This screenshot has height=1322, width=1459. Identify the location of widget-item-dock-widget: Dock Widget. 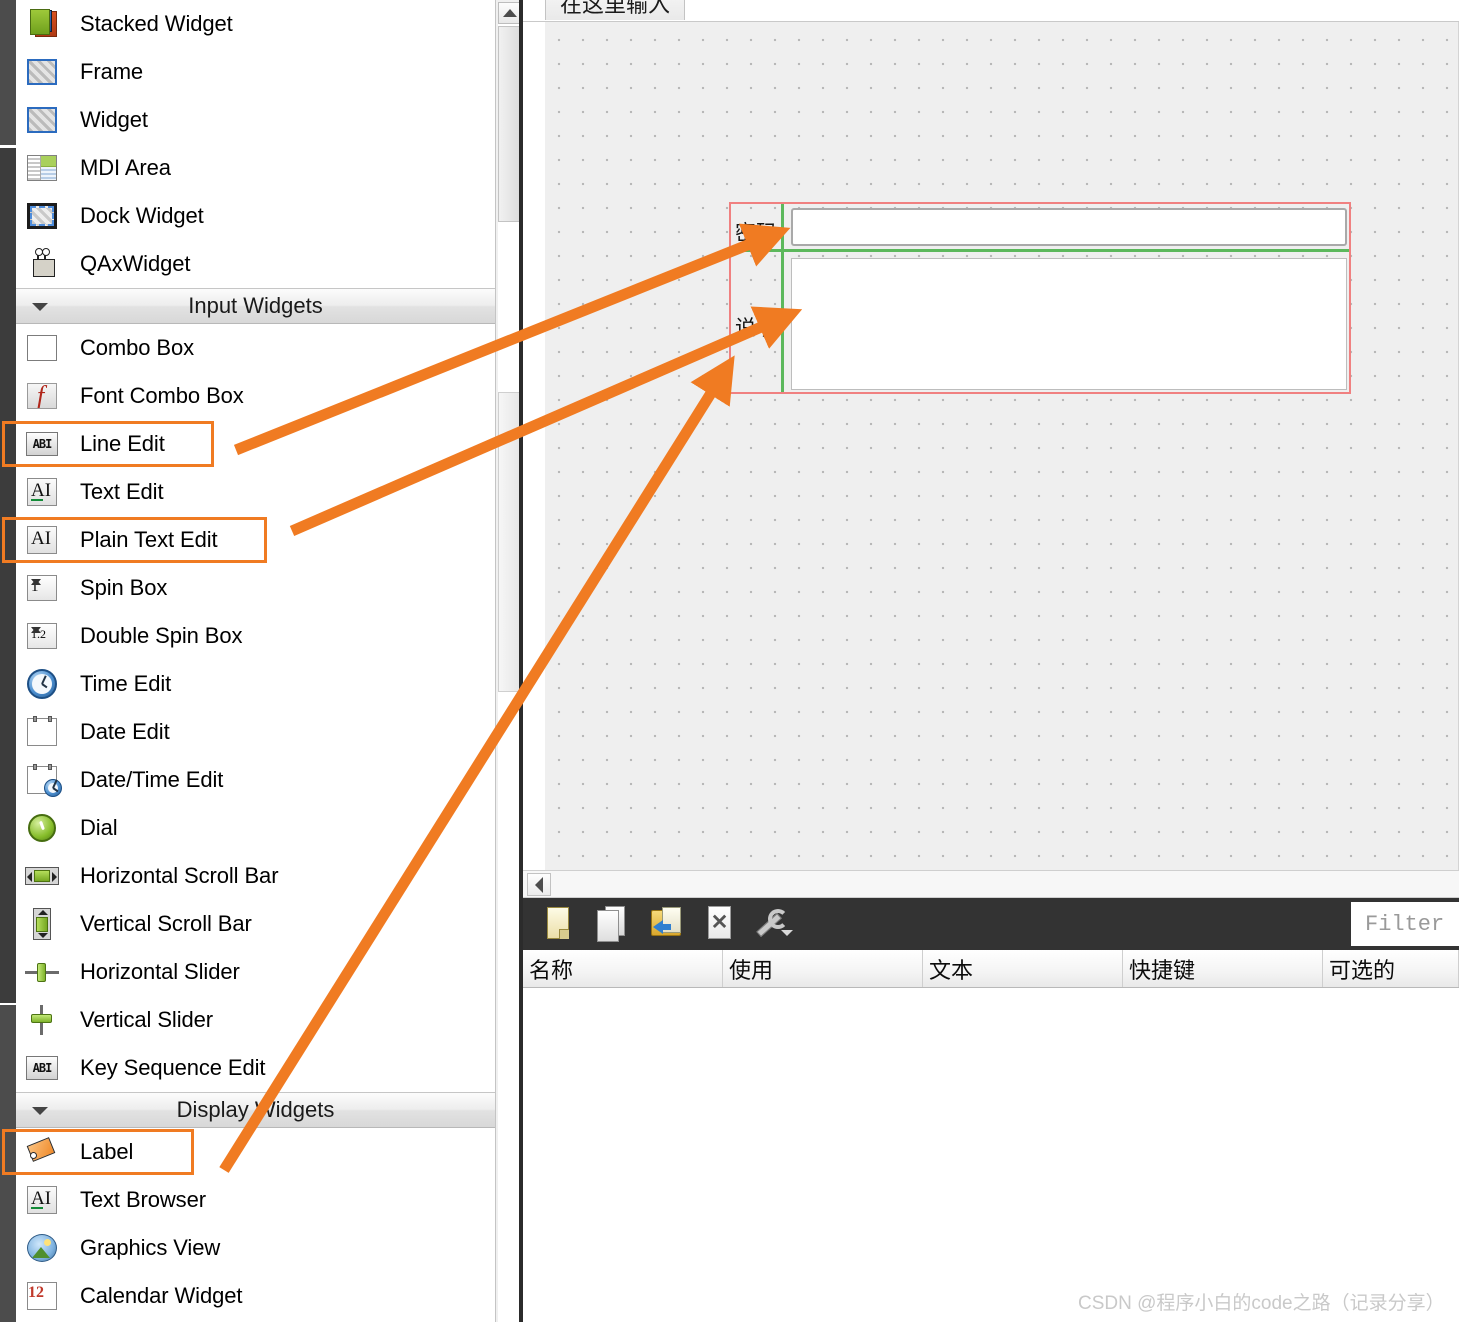
(255, 216).